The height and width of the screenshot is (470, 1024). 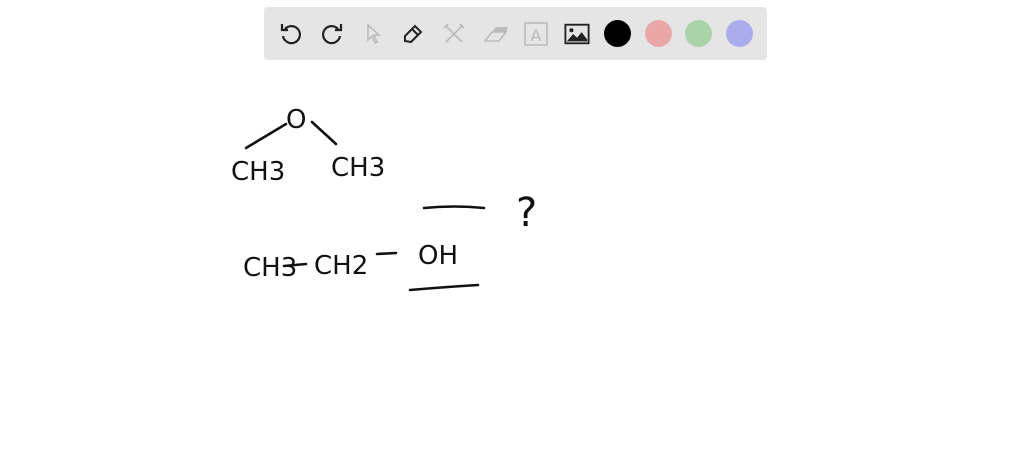 What do you see at coordinates (386, 253) in the screenshot?
I see `bond-ch2-oh` at bounding box center [386, 253].